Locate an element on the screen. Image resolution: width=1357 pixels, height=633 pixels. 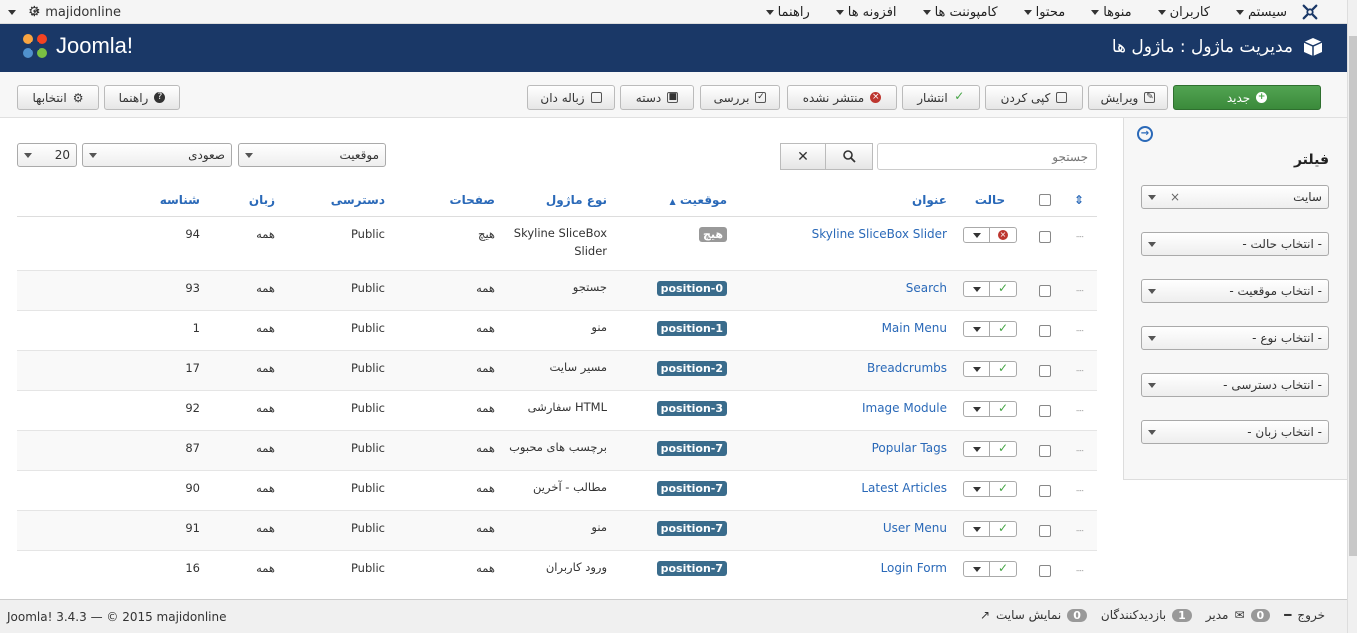
language-header: زبان is located at coordinates (241, 200).